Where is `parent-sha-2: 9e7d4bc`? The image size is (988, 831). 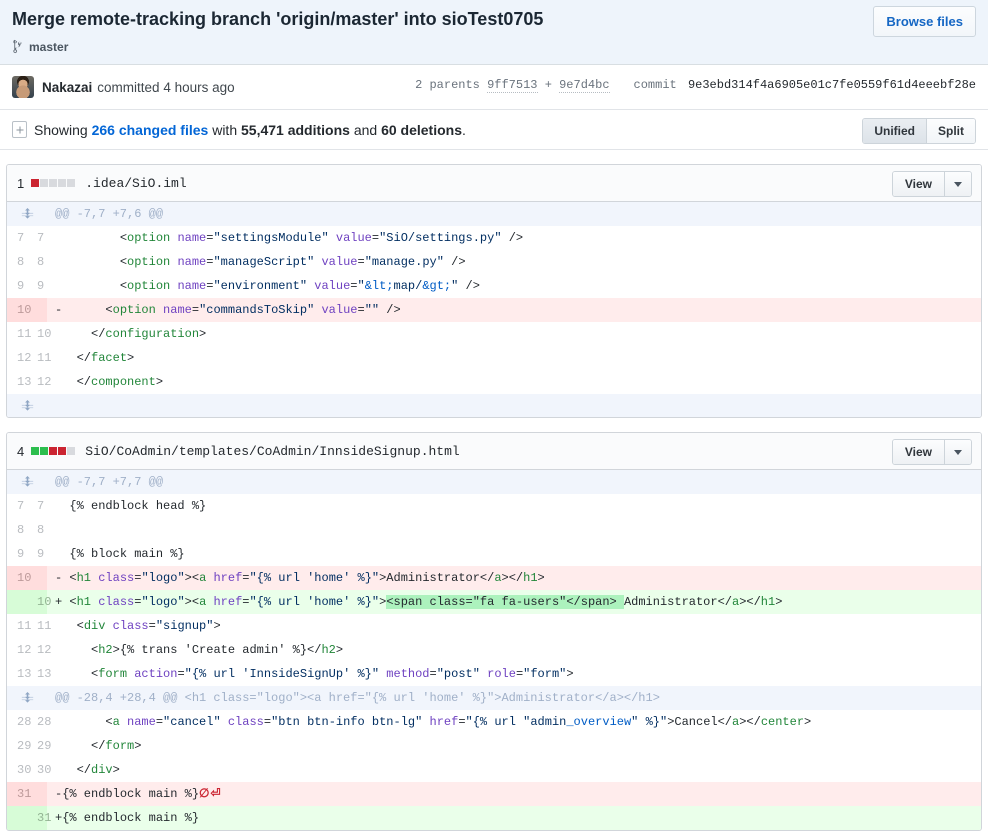 parent-sha-2: 9e7d4bc is located at coordinates (584, 86).